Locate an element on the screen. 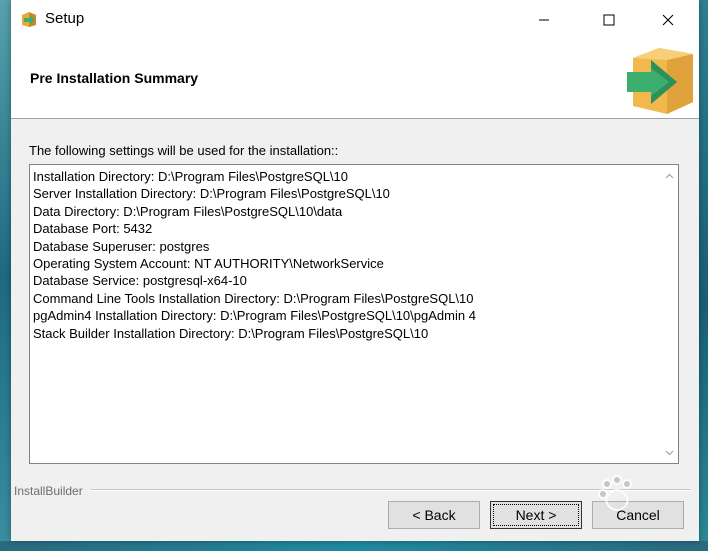 The image size is (708, 551). installer-box-icon is located at coordinates (29, 19).